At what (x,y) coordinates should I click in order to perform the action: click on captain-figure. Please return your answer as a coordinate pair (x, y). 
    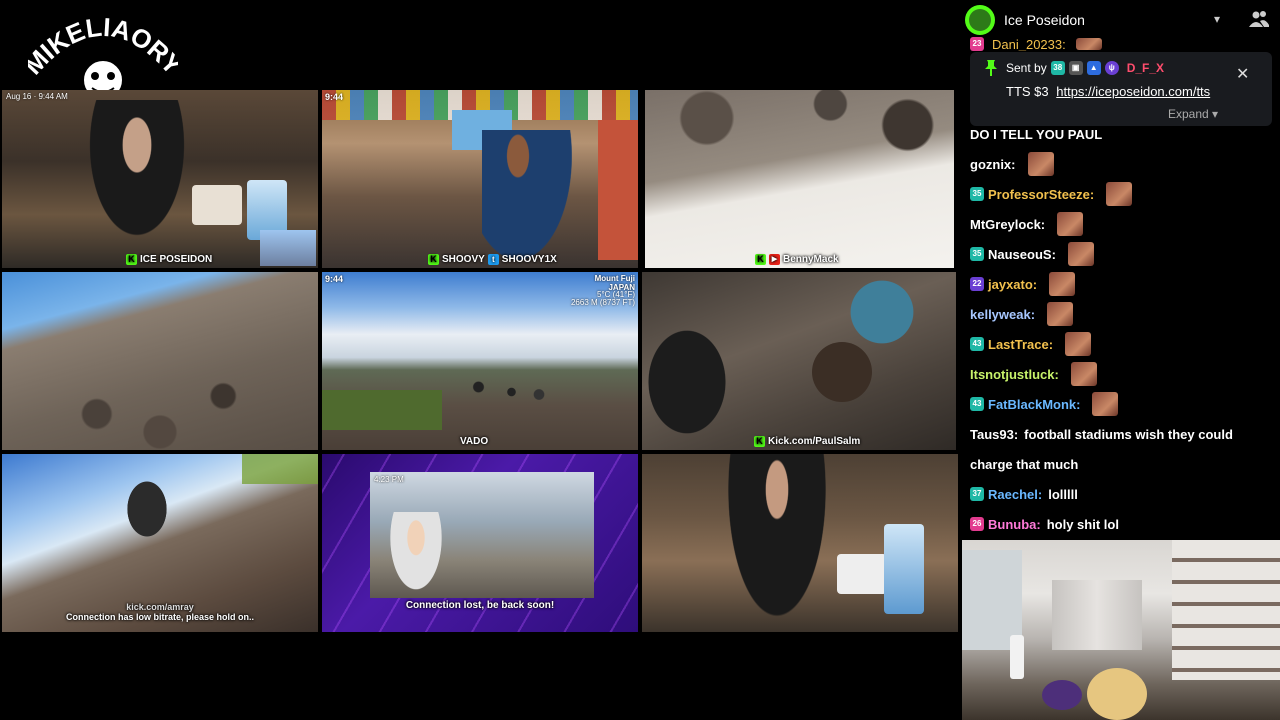
    Looking at the image, I should click on (416, 555).